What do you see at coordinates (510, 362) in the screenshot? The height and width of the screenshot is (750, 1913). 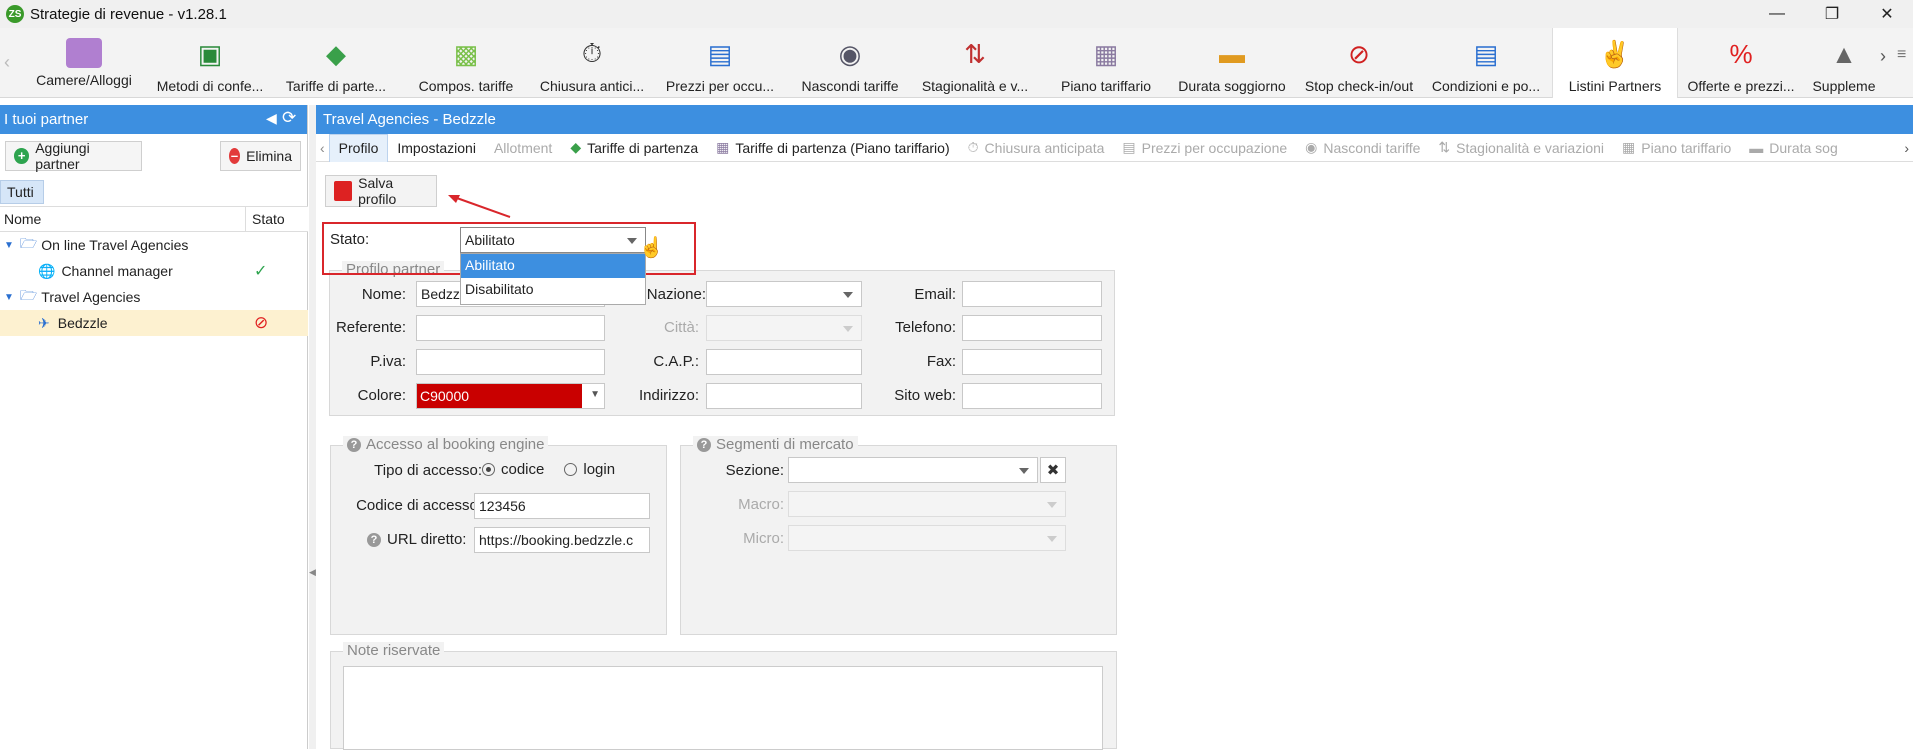 I see `vat-field` at bounding box center [510, 362].